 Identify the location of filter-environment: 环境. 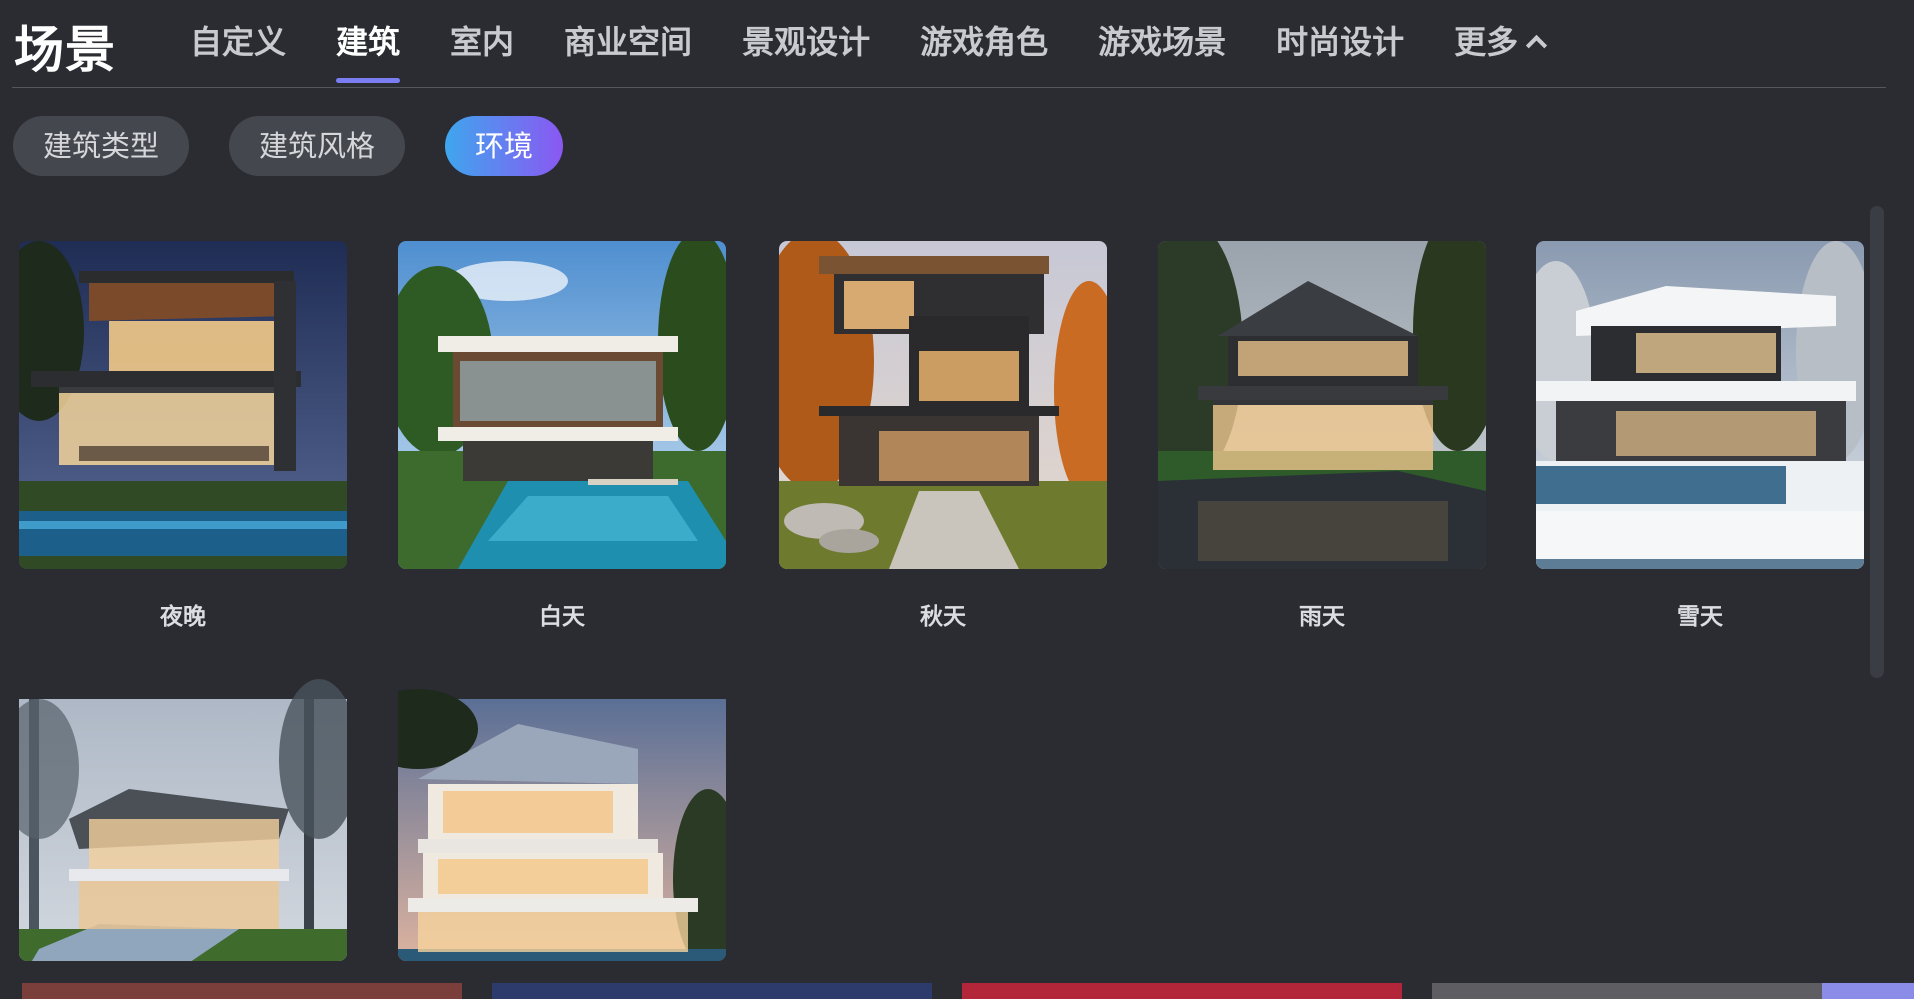
(504, 146).